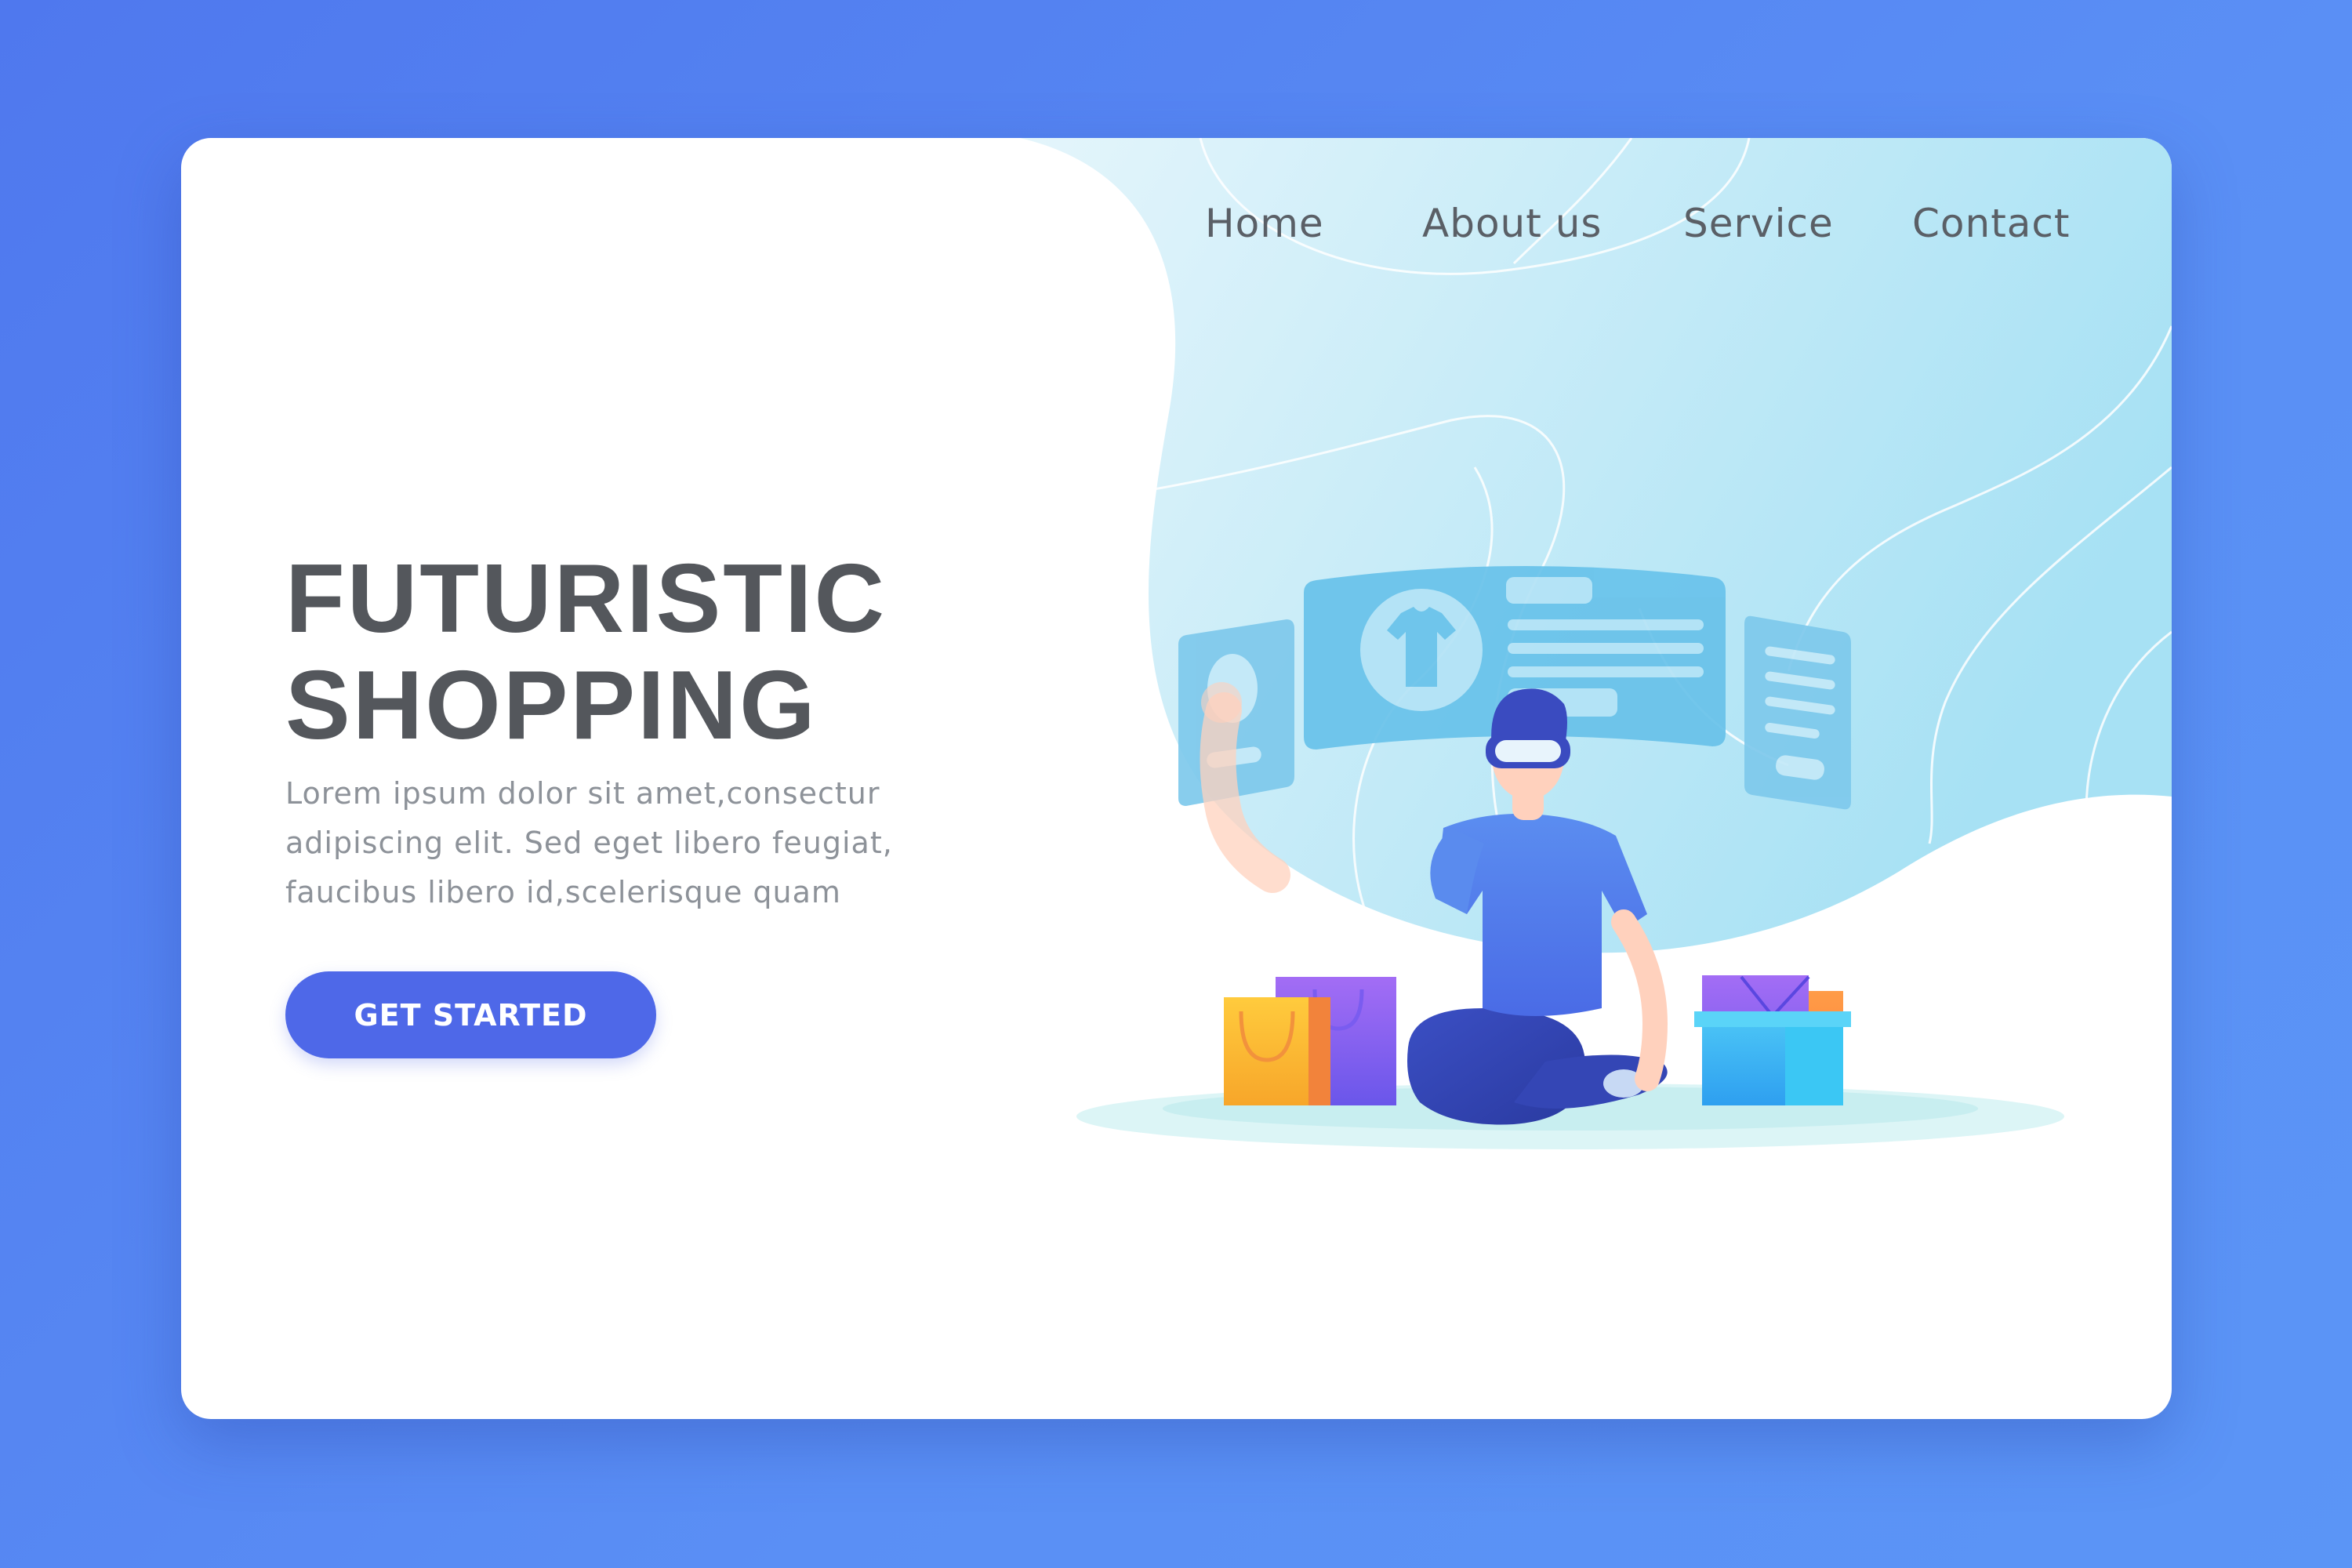 This screenshot has height=1568, width=2352. Describe the element at coordinates (1773, 1040) in the screenshot. I see `gift-boxes-right` at that location.